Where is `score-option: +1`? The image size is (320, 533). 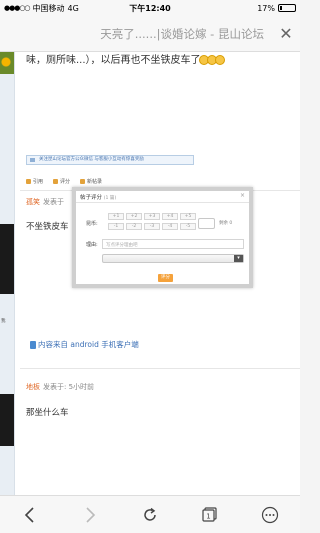 score-option: +1 is located at coordinates (116, 216).